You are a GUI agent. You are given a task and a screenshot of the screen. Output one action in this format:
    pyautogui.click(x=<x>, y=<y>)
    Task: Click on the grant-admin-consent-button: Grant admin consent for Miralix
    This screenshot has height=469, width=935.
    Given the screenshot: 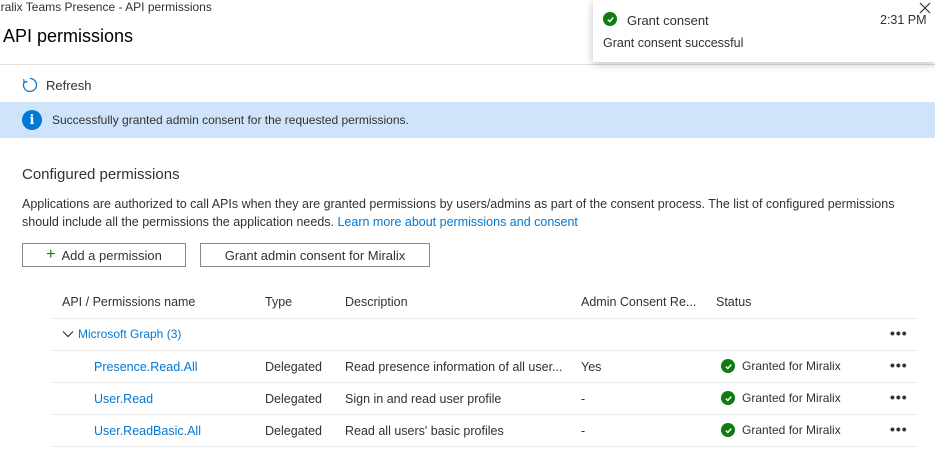 What is the action you would take?
    pyautogui.click(x=315, y=255)
    